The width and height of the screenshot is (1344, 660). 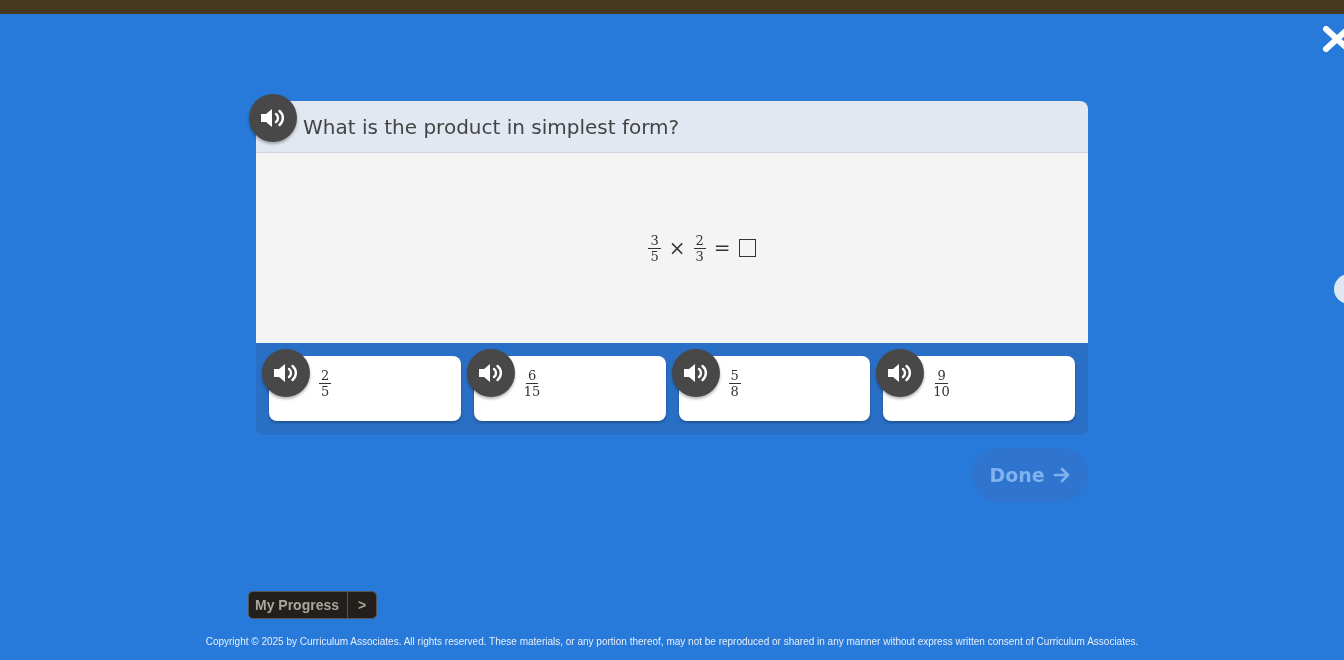 What do you see at coordinates (941, 383) in the screenshot?
I see `answer-fraction: 9 10` at bounding box center [941, 383].